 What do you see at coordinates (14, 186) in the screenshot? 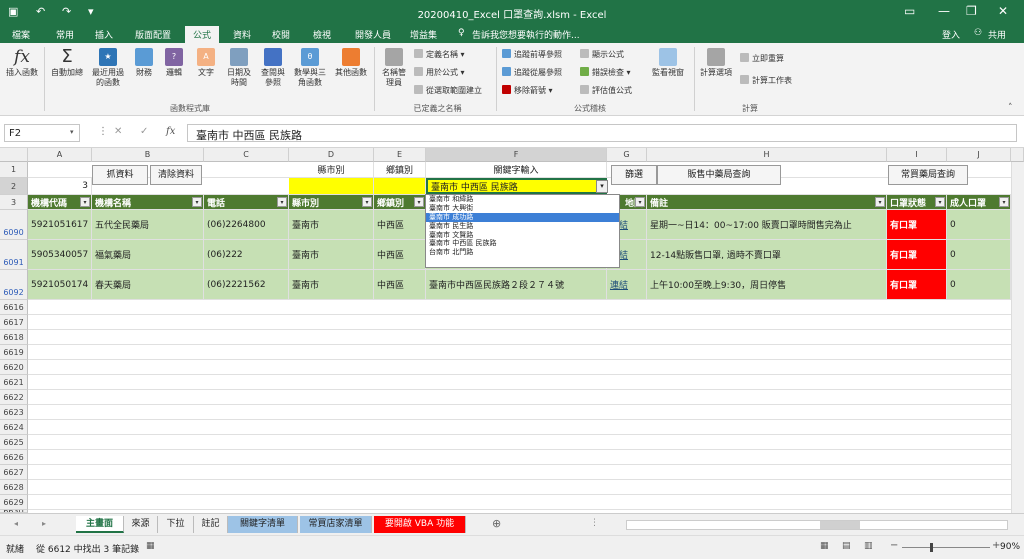
I see `row-header-2: 2` at bounding box center [14, 186].